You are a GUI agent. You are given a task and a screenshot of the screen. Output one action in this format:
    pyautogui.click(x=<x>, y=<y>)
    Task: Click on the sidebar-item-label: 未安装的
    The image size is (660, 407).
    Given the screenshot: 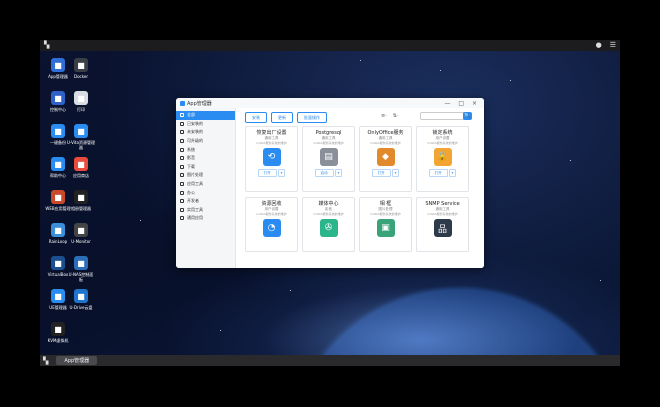 What is the action you would take?
    pyautogui.click(x=195, y=132)
    